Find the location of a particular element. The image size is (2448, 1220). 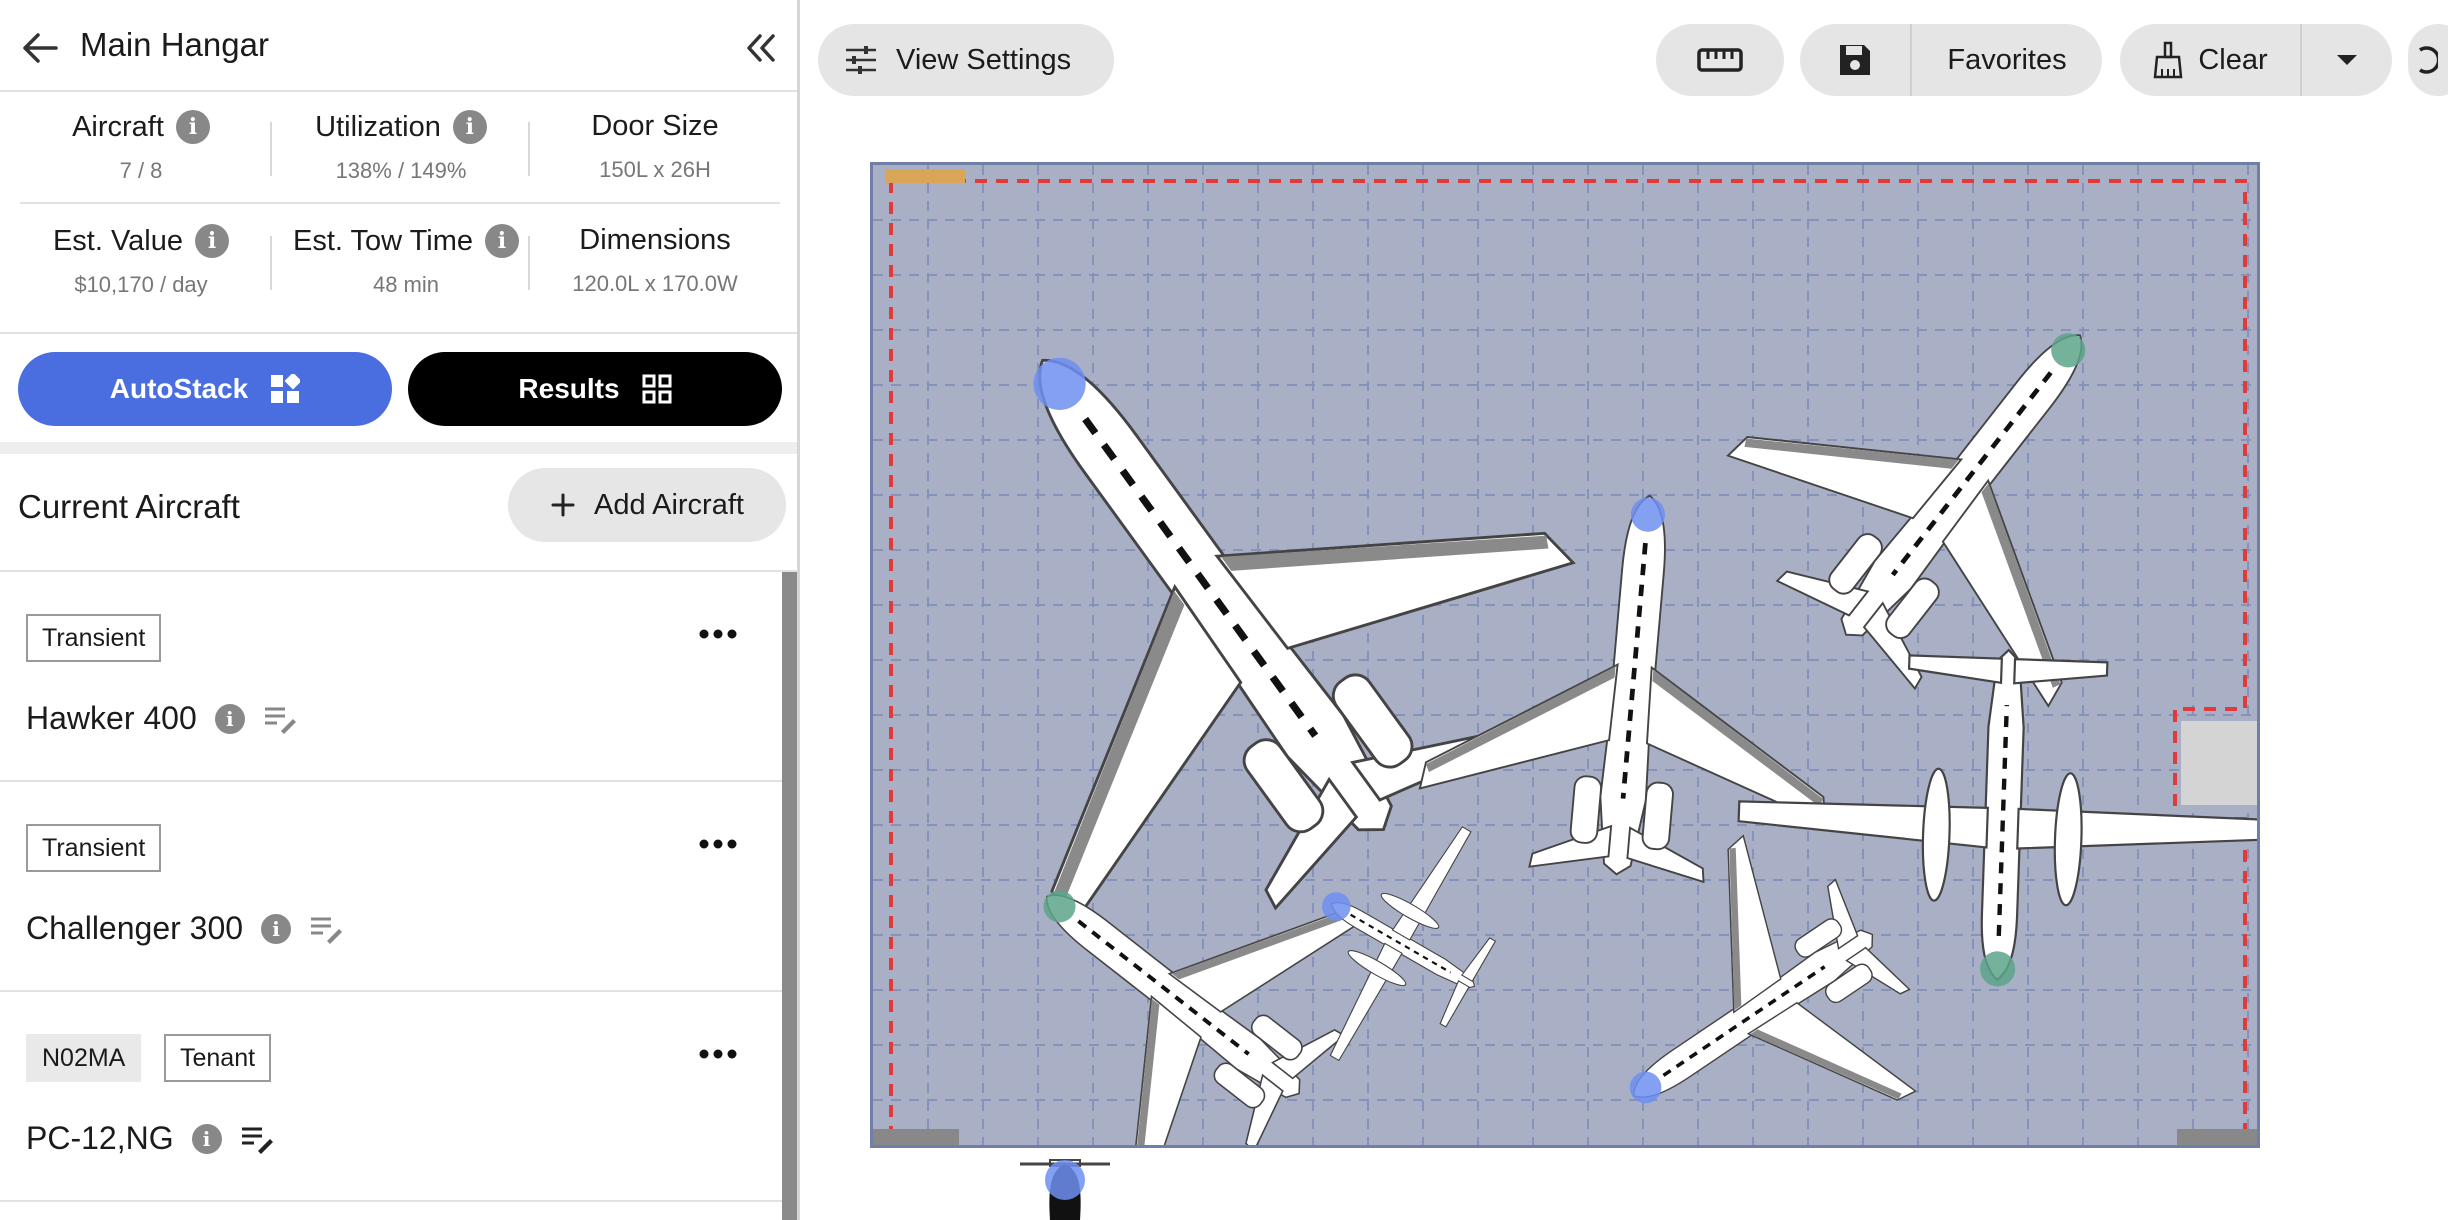

partial-icon is located at coordinates (2428, 60).